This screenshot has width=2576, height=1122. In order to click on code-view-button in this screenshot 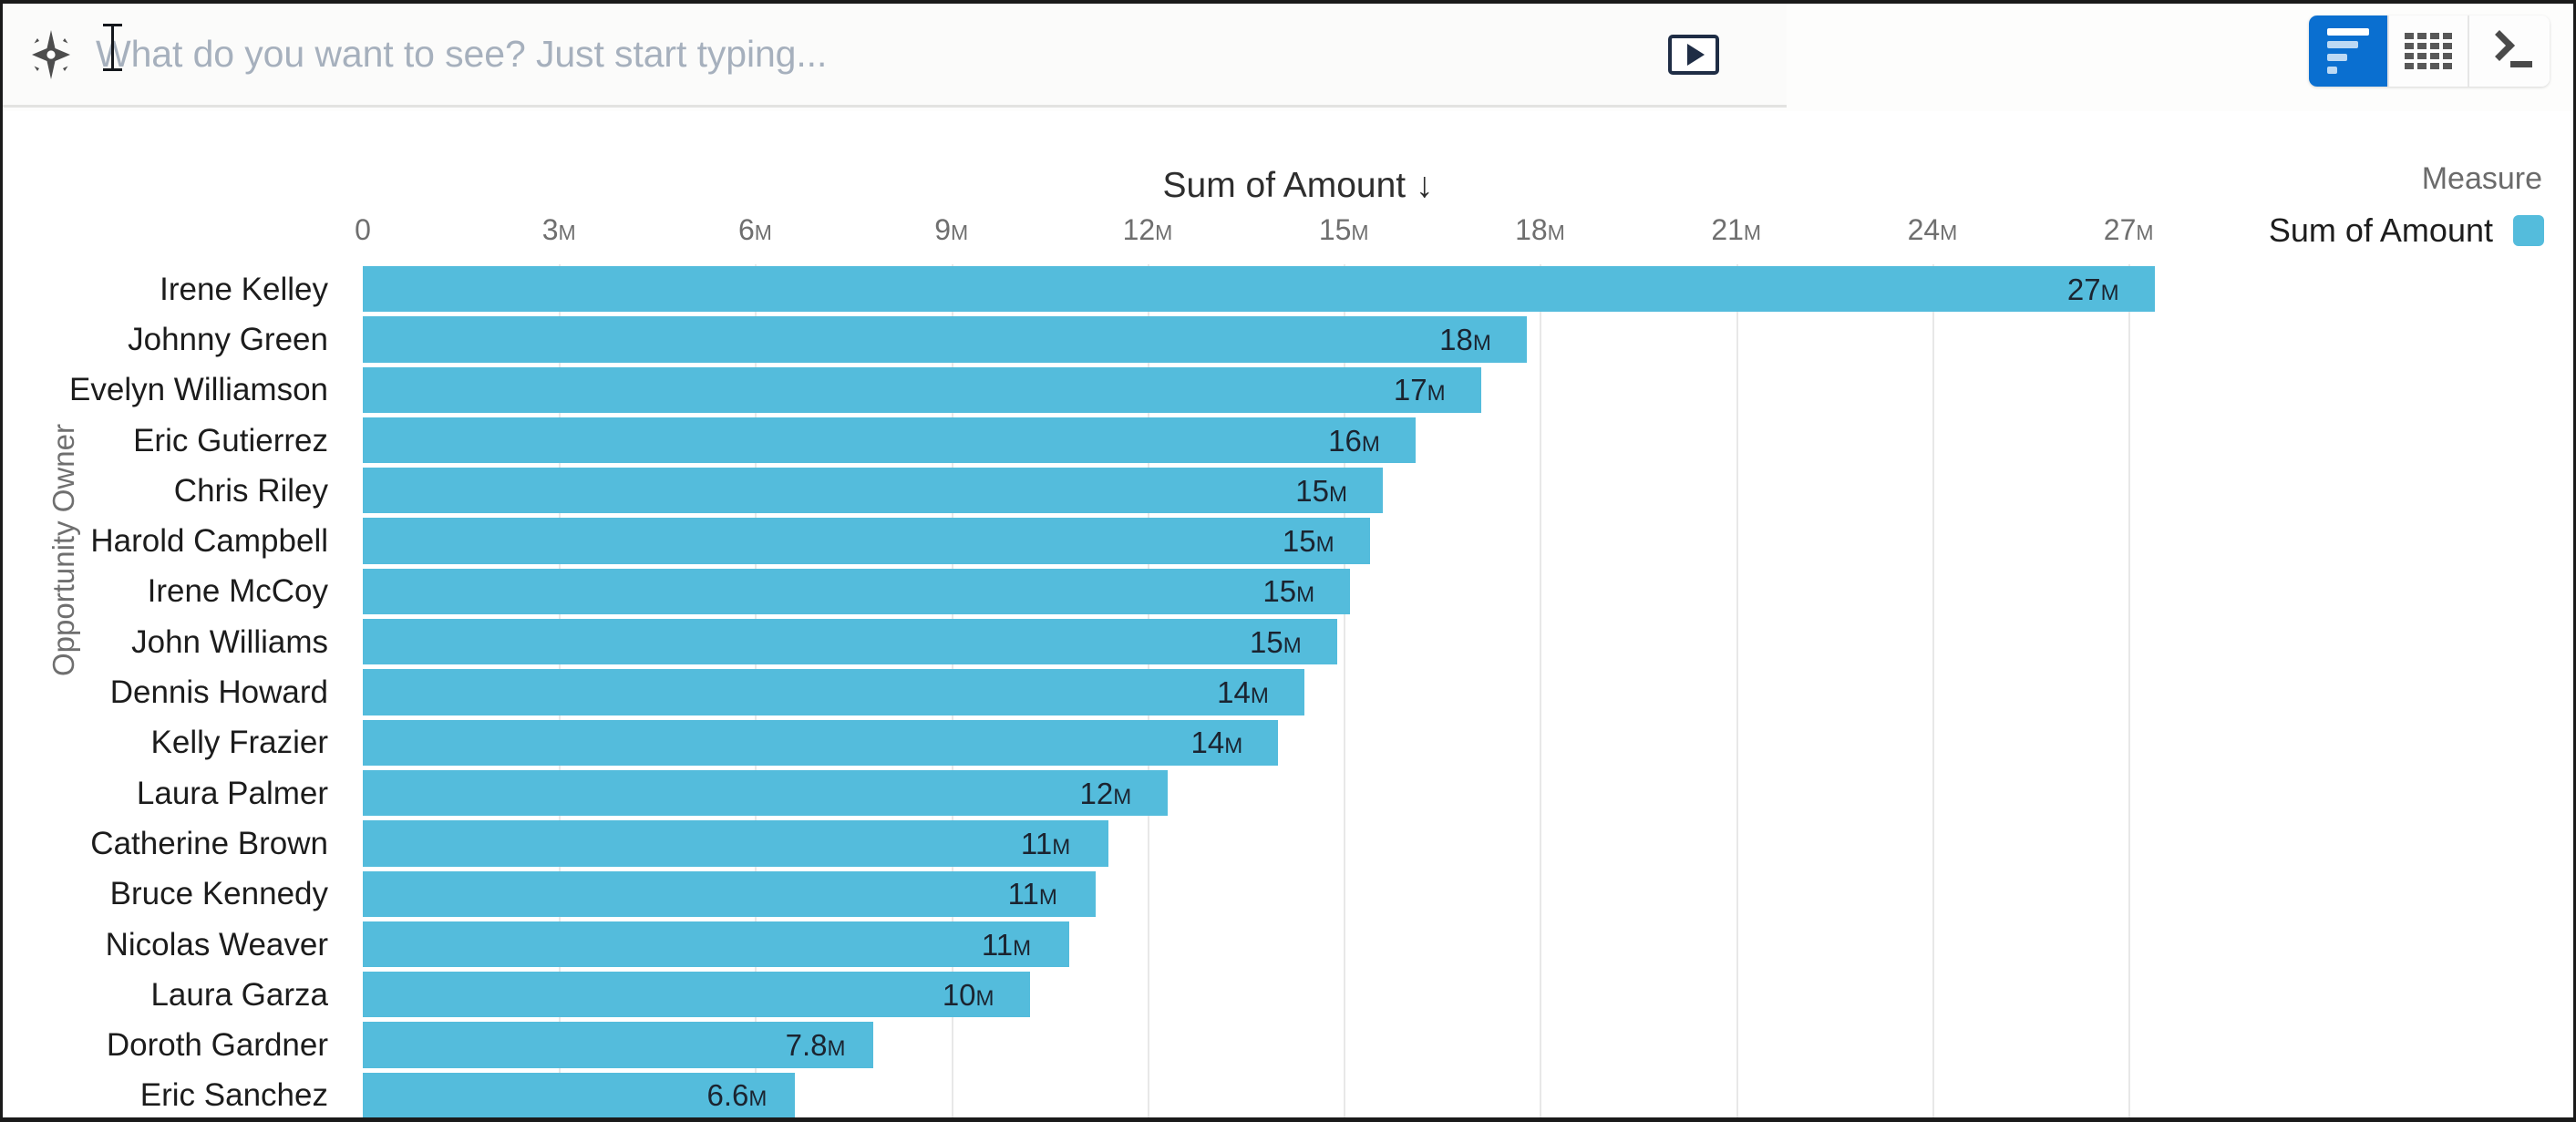, I will do `click(2509, 51)`.